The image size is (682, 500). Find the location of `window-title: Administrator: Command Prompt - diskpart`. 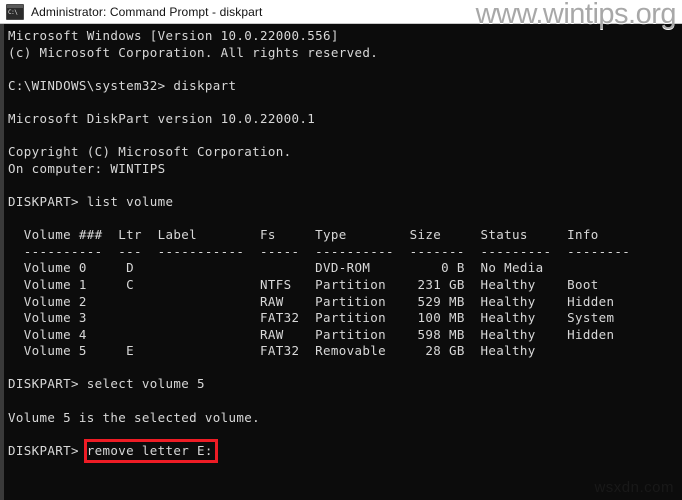

window-title: Administrator: Command Prompt - diskpart is located at coordinates (147, 11).